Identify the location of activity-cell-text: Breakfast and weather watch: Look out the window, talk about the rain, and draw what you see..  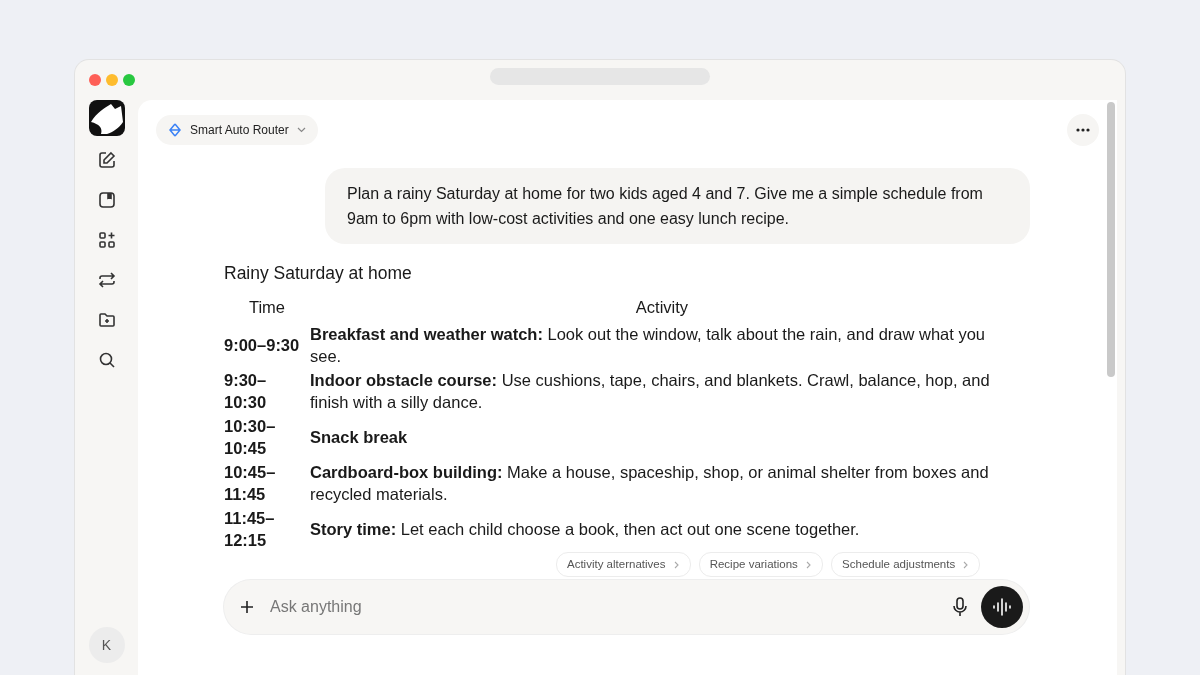
(648, 345).